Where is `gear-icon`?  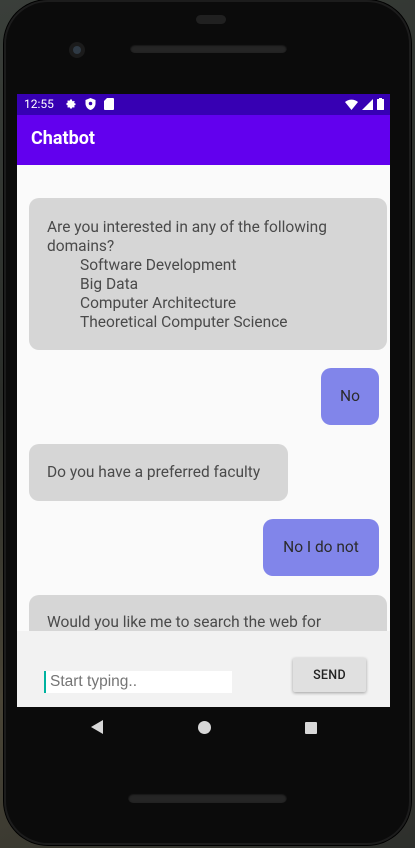 gear-icon is located at coordinates (71, 104).